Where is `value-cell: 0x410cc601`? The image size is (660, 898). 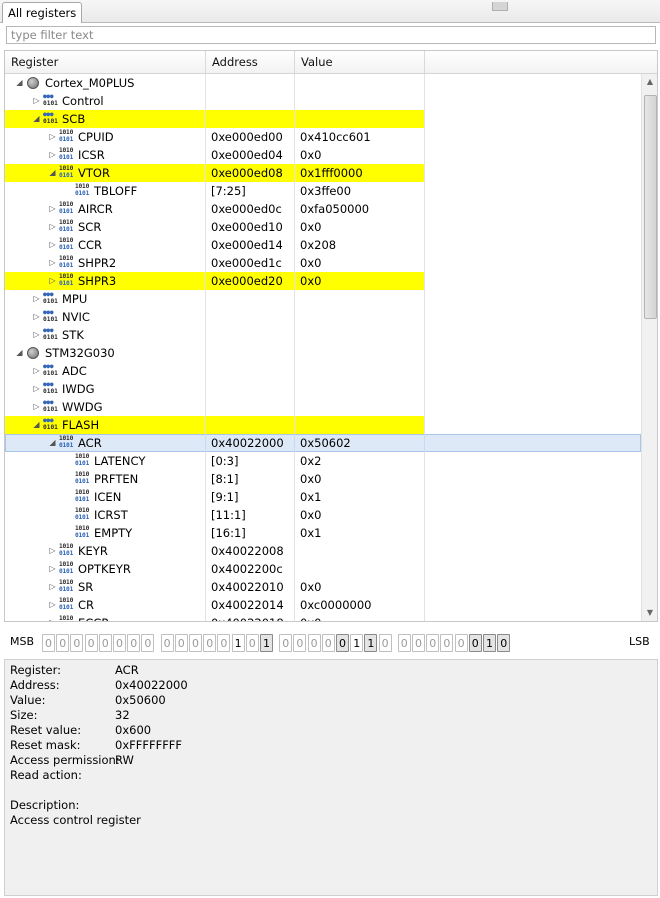
value-cell: 0x410cc601 is located at coordinates (360, 137).